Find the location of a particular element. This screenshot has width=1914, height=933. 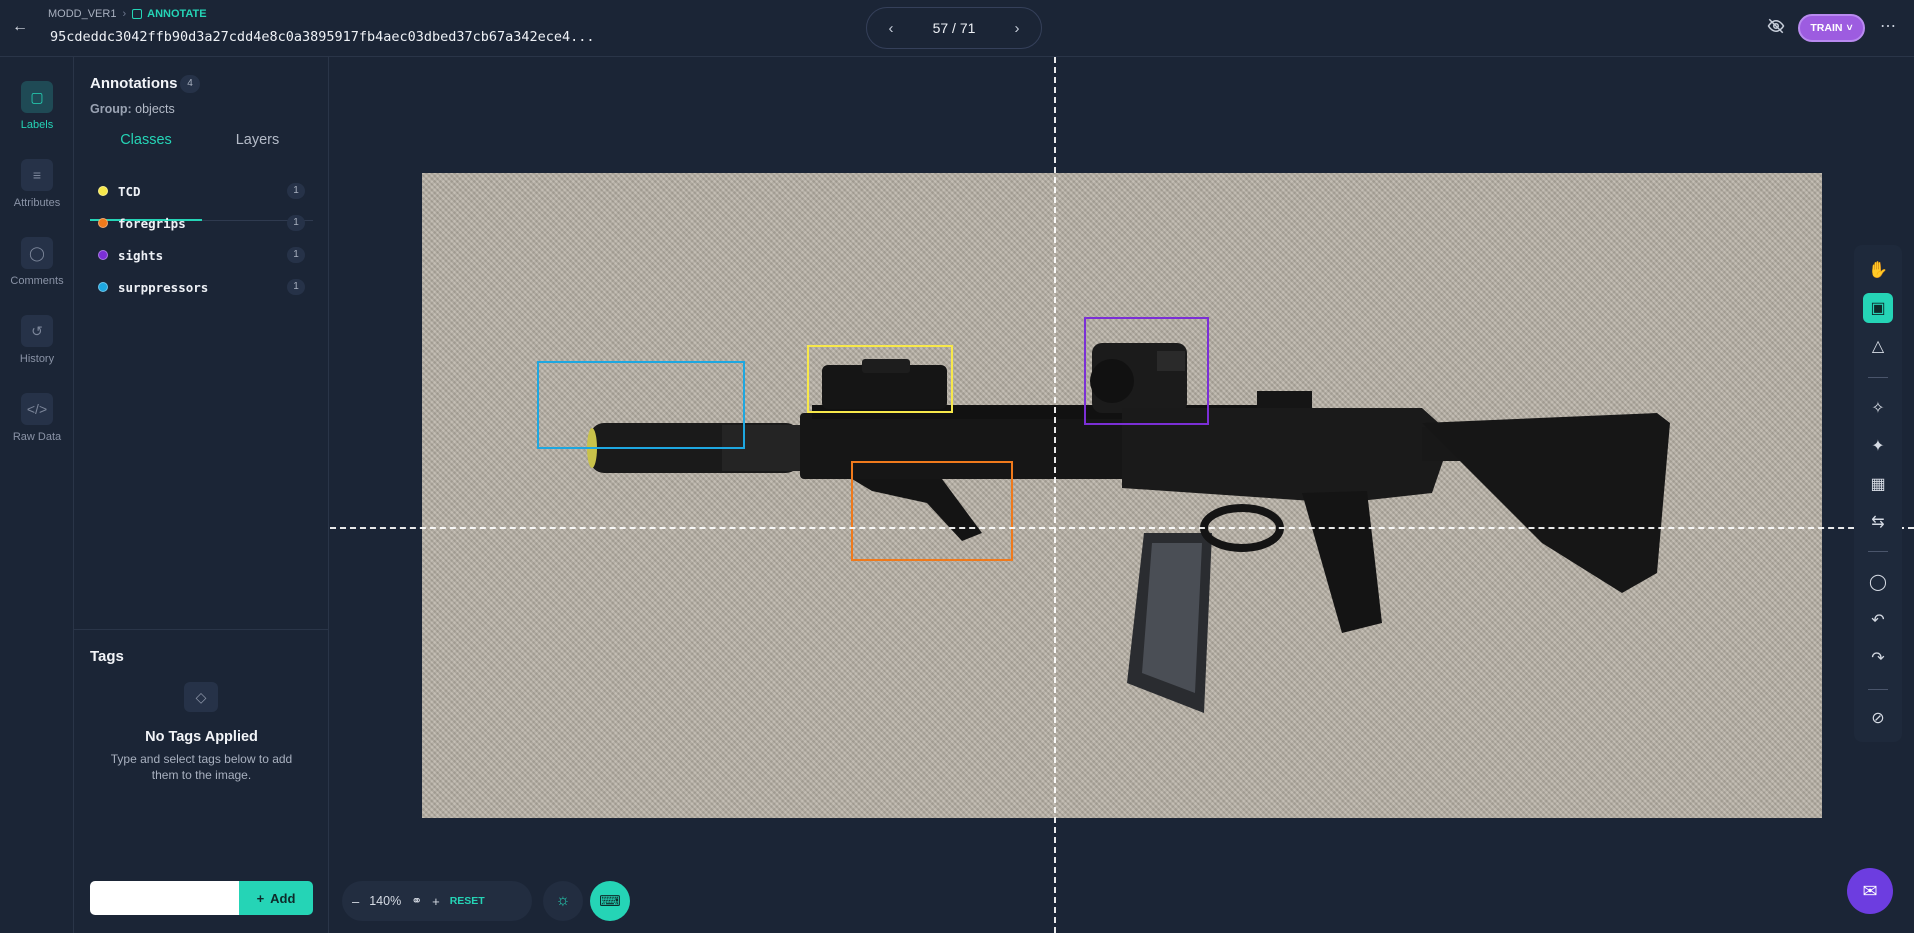

convert-icon: ⇆ is located at coordinates (1878, 522).